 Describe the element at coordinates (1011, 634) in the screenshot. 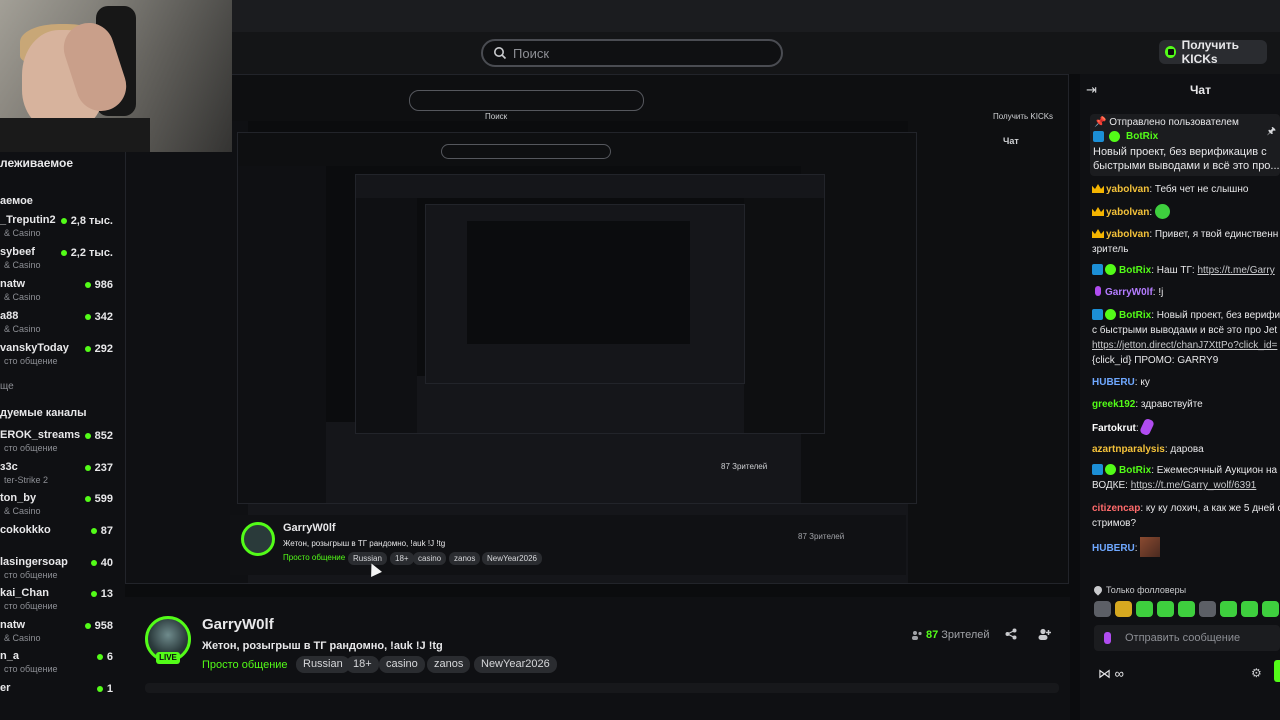

I see `share-icon` at that location.